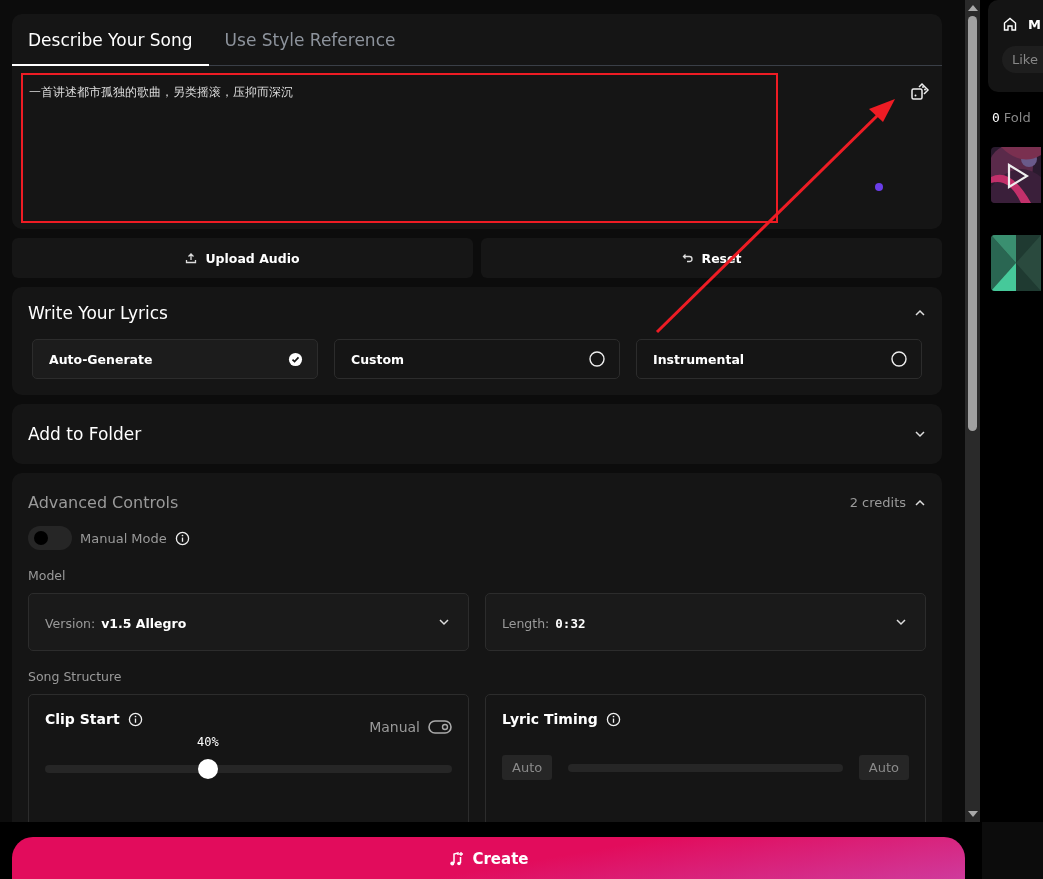 The image size is (1043, 879). What do you see at coordinates (1017, 117) in the screenshot?
I see `folder-label: Fold` at bounding box center [1017, 117].